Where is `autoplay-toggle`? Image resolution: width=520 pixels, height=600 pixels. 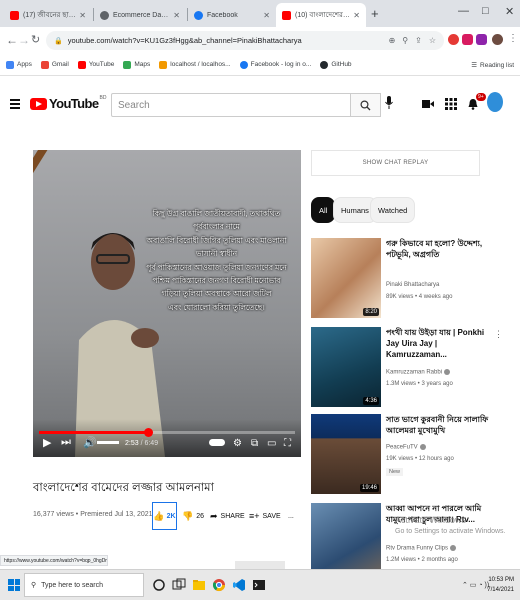 autoplay-toggle is located at coordinates (217, 442).